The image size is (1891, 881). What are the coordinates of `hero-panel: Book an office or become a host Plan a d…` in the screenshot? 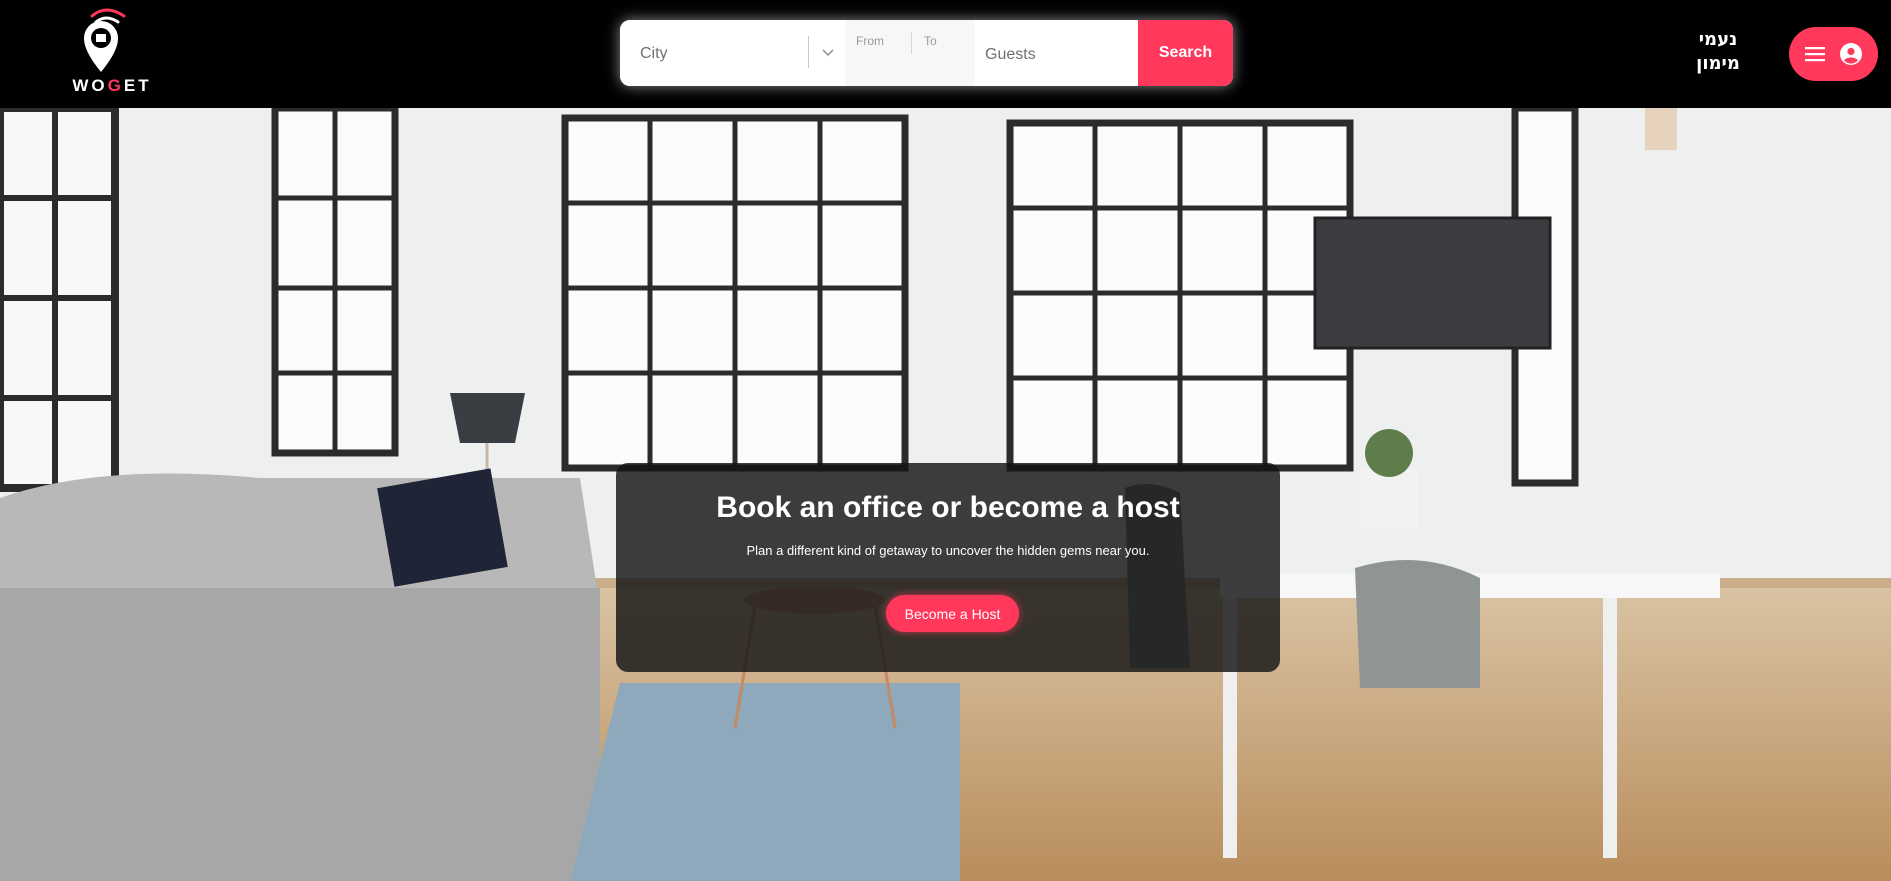 It's located at (948, 567).